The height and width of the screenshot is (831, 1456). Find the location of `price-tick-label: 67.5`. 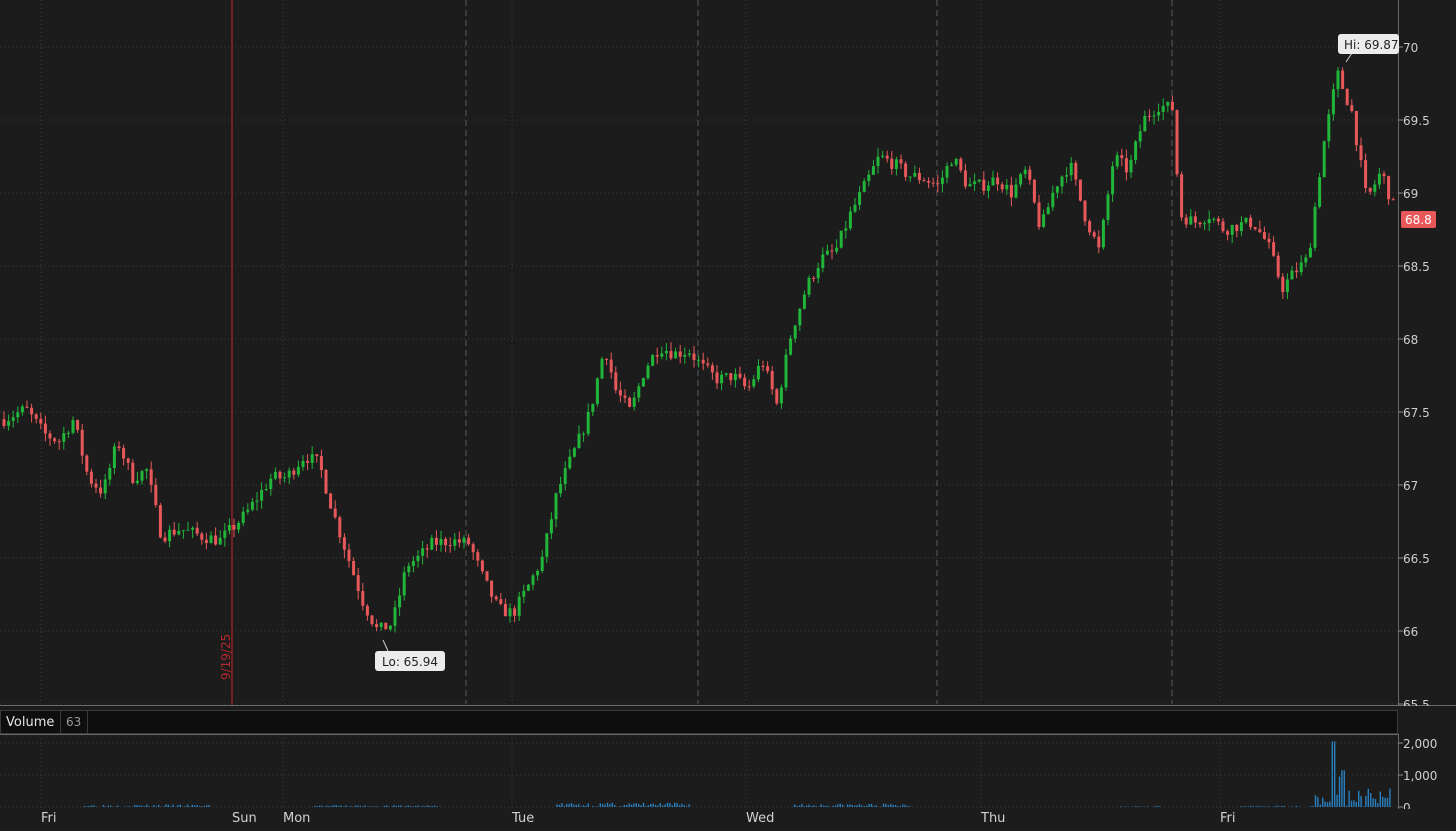

price-tick-label: 67.5 is located at coordinates (1416, 413).